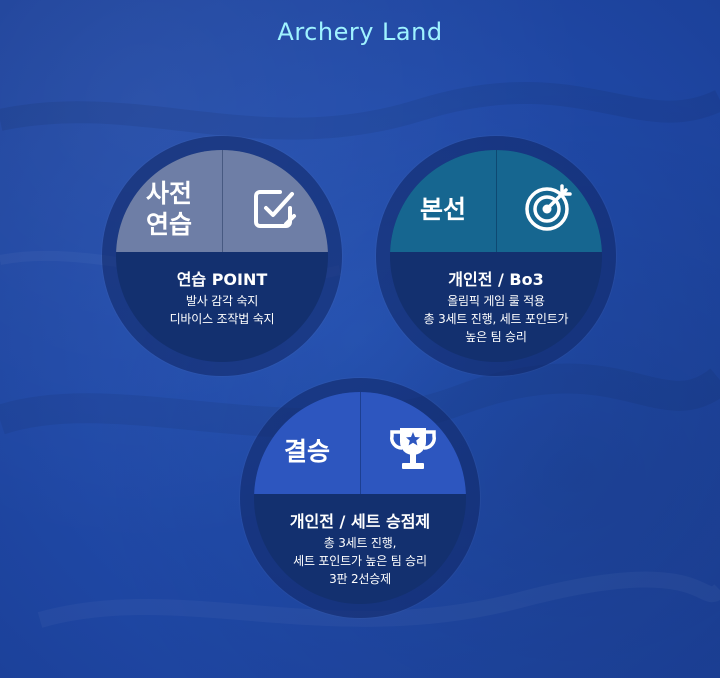 This screenshot has width=720, height=678. I want to click on practice-card-description: 발사 감각 숙지 디바이스 조작법 숙지, so click(222, 310).